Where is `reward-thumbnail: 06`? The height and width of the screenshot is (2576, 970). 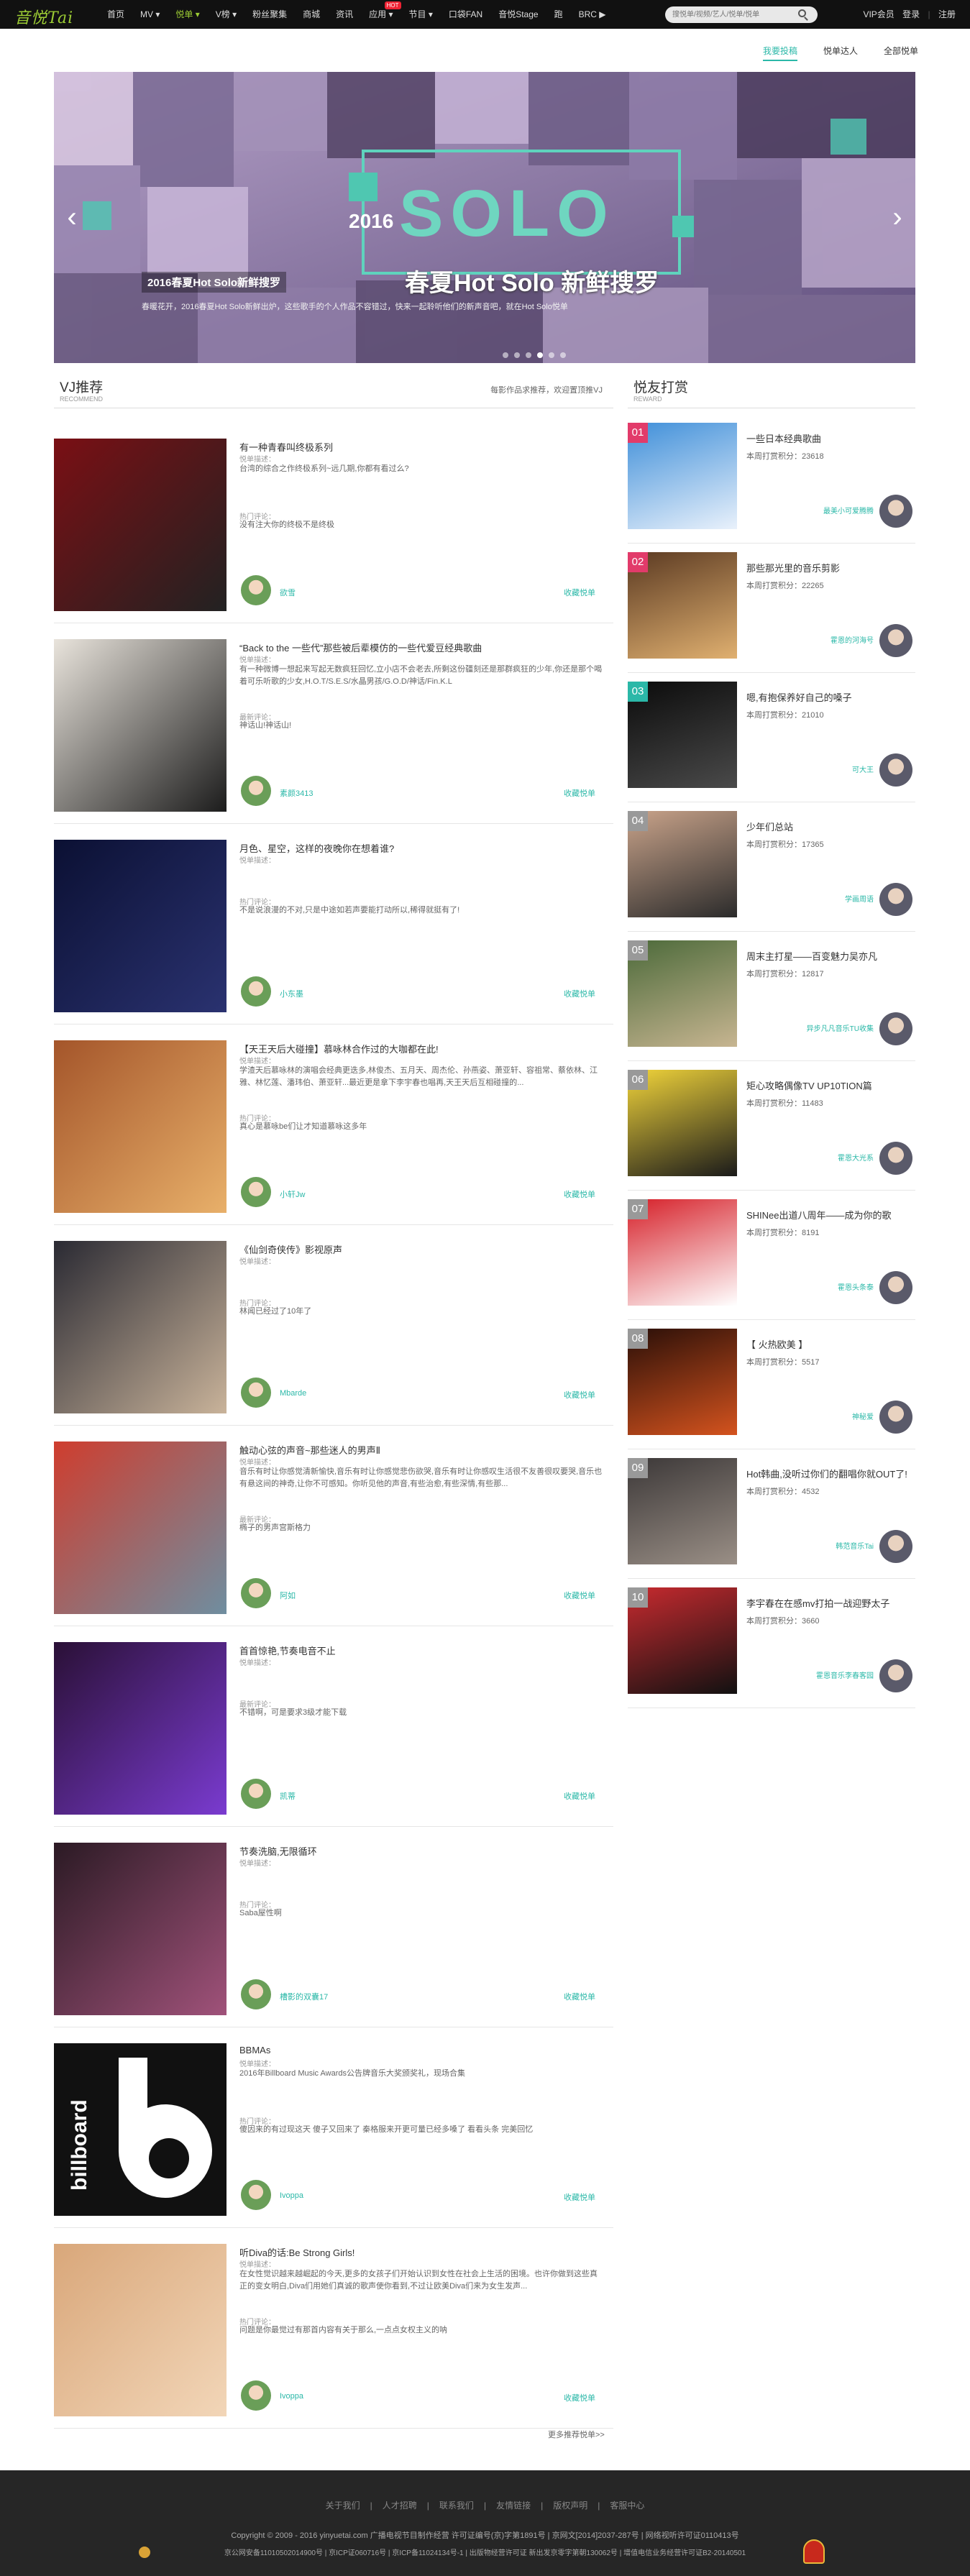 reward-thumbnail: 06 is located at coordinates (682, 1123).